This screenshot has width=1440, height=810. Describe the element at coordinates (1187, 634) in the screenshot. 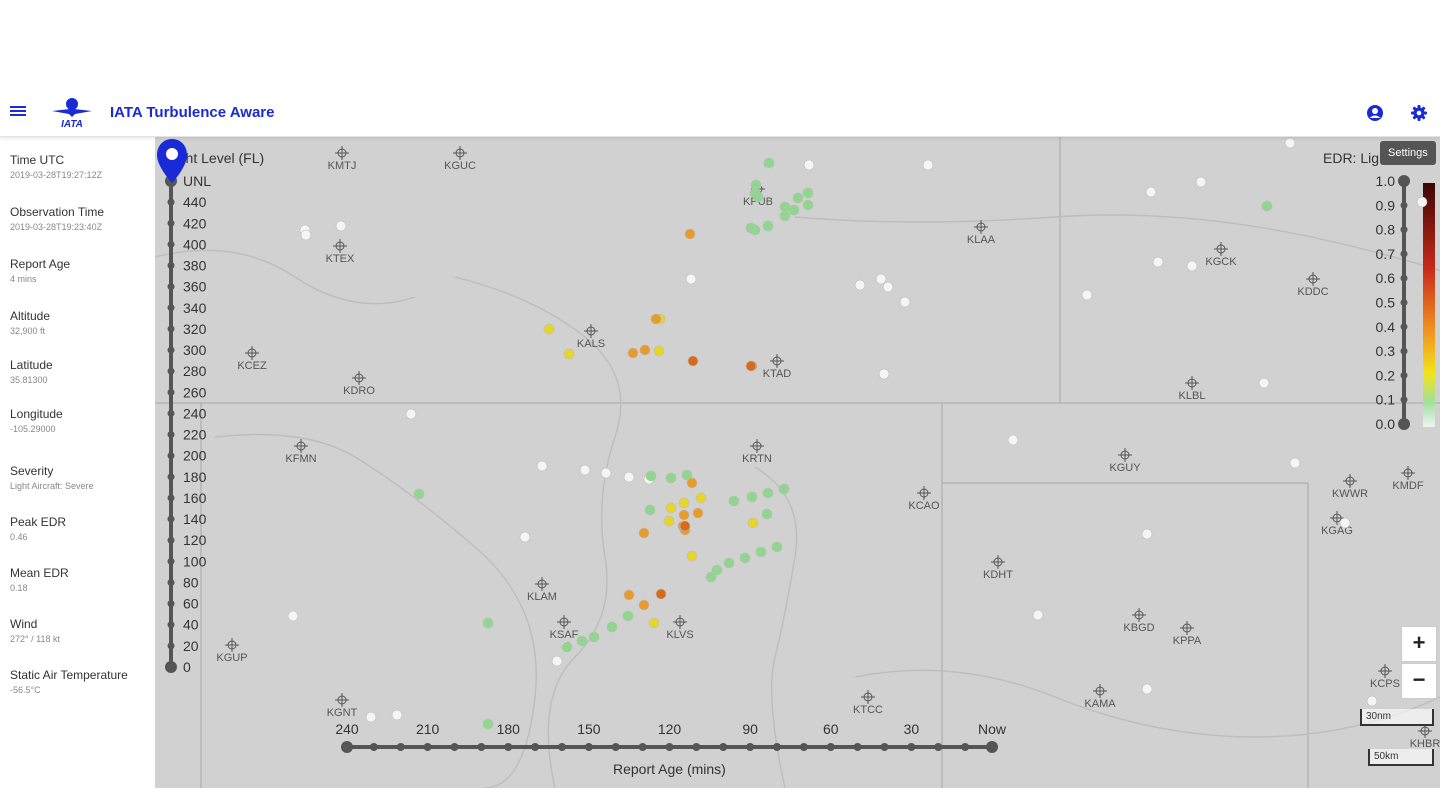

I see `airport-marker: KPPA` at that location.